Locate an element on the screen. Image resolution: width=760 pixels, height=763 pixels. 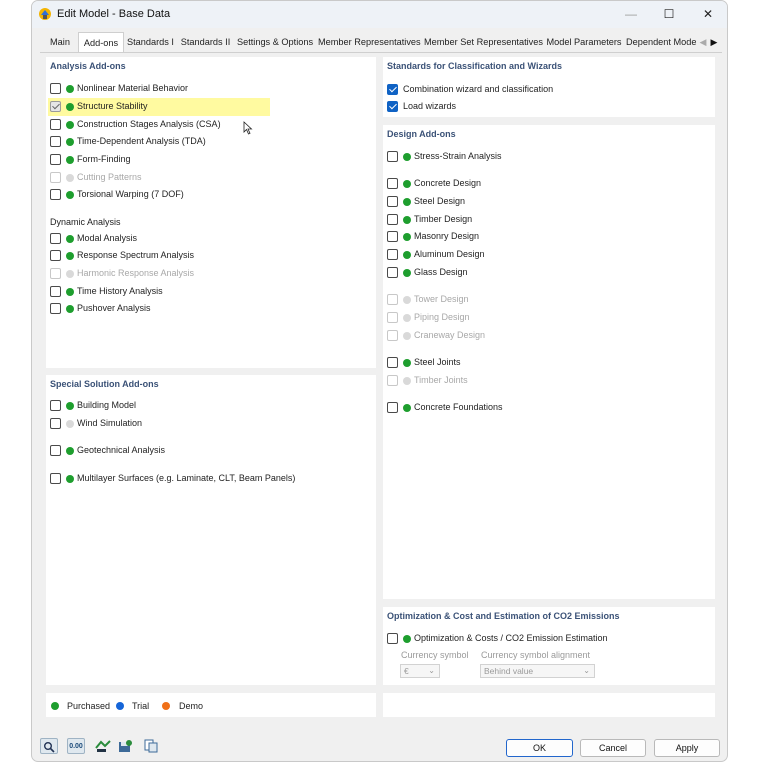
copy-icon is located at coordinates (151, 746).